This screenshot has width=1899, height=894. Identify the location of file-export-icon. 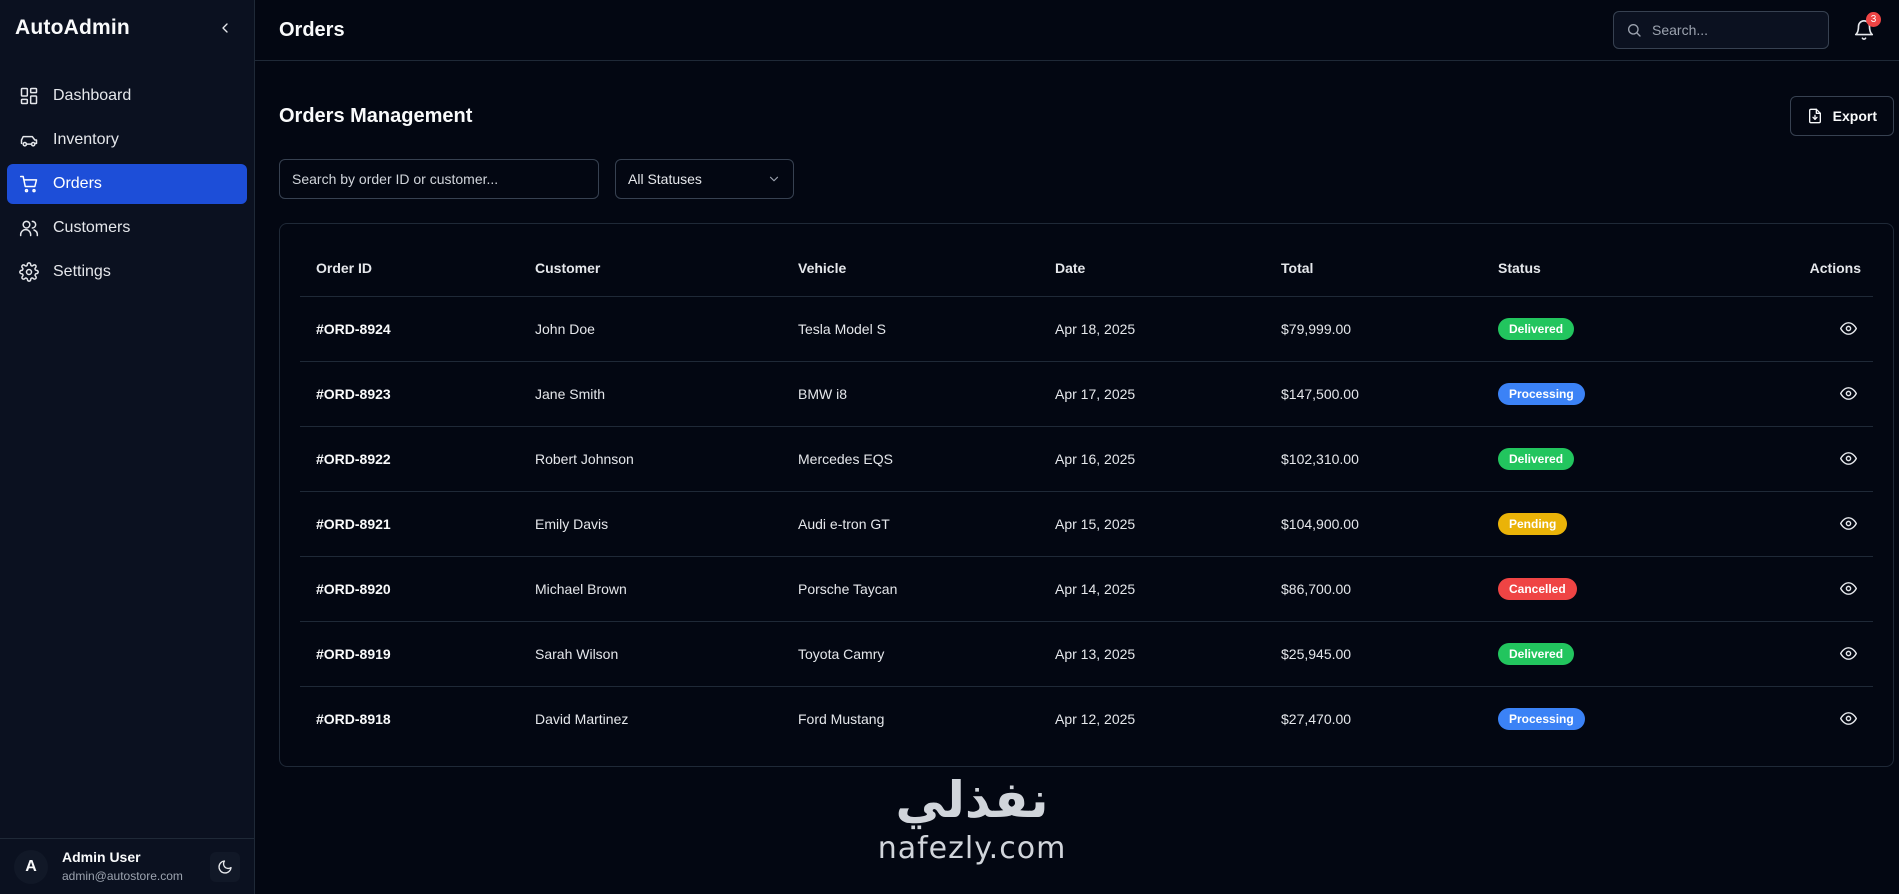
(1814, 116).